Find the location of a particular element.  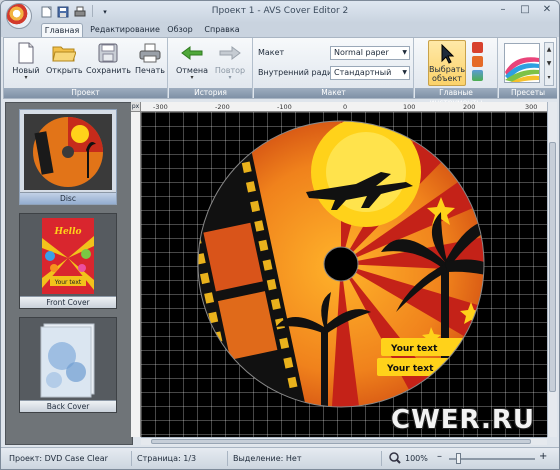

undo-button: Отмена ▾ is located at coordinates (192, 61).